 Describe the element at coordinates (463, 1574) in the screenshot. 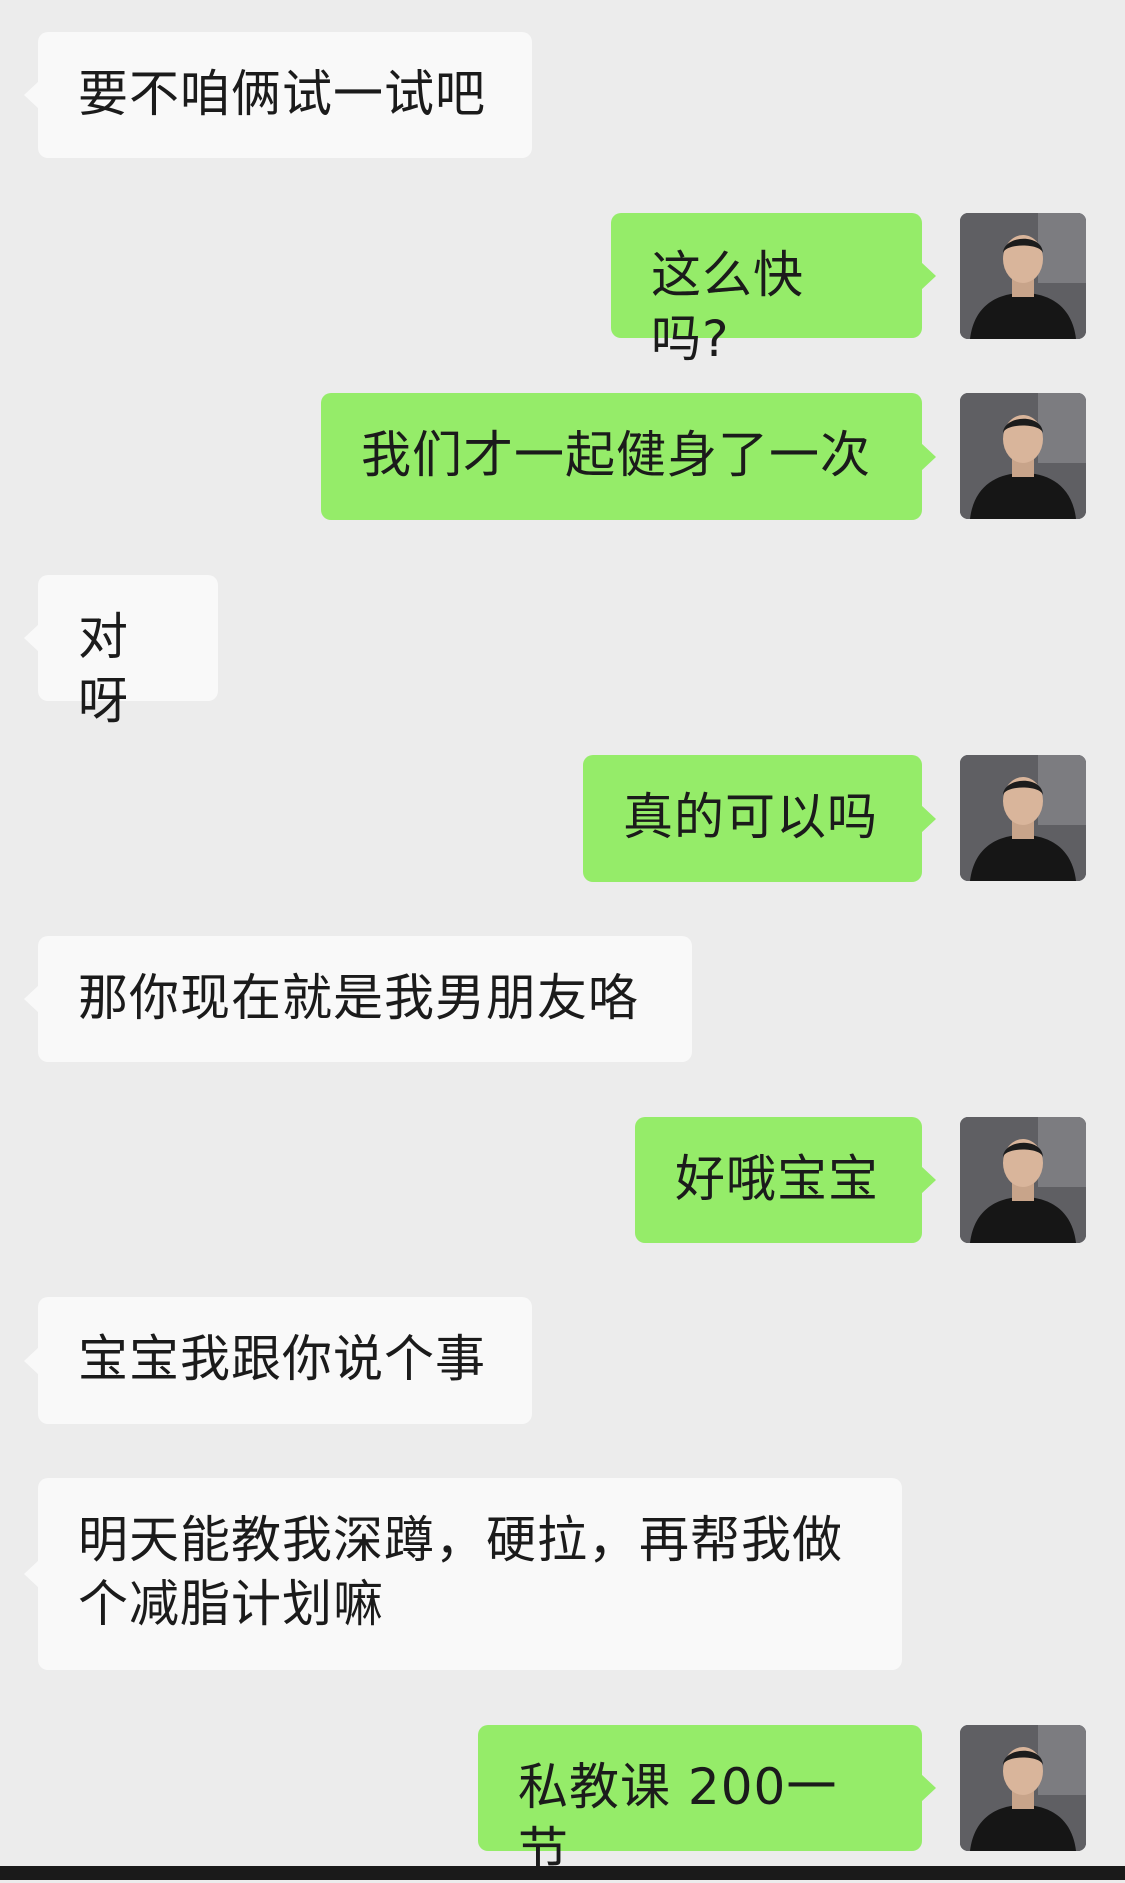

I see `incoming-message-bubble: 明天能教我深蹲，硬拉，再帮我做 个减脂计划嘛` at that location.